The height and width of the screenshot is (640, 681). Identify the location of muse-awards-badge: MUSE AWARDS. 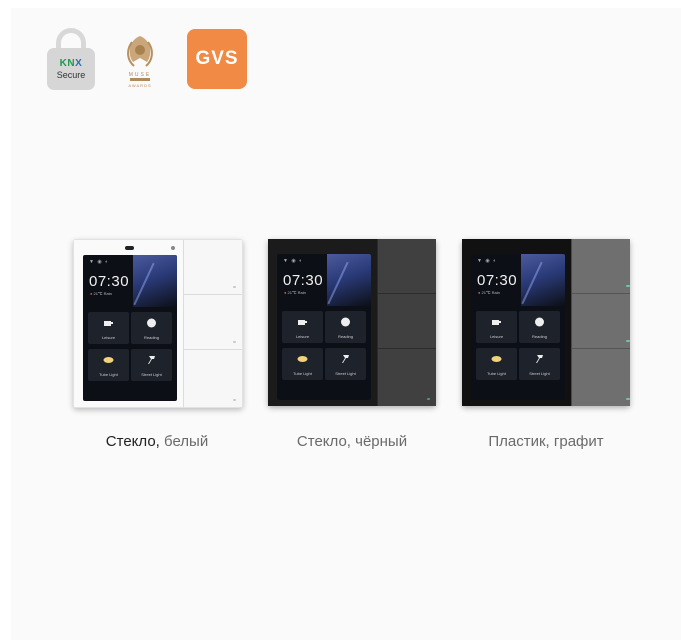
(140, 59).